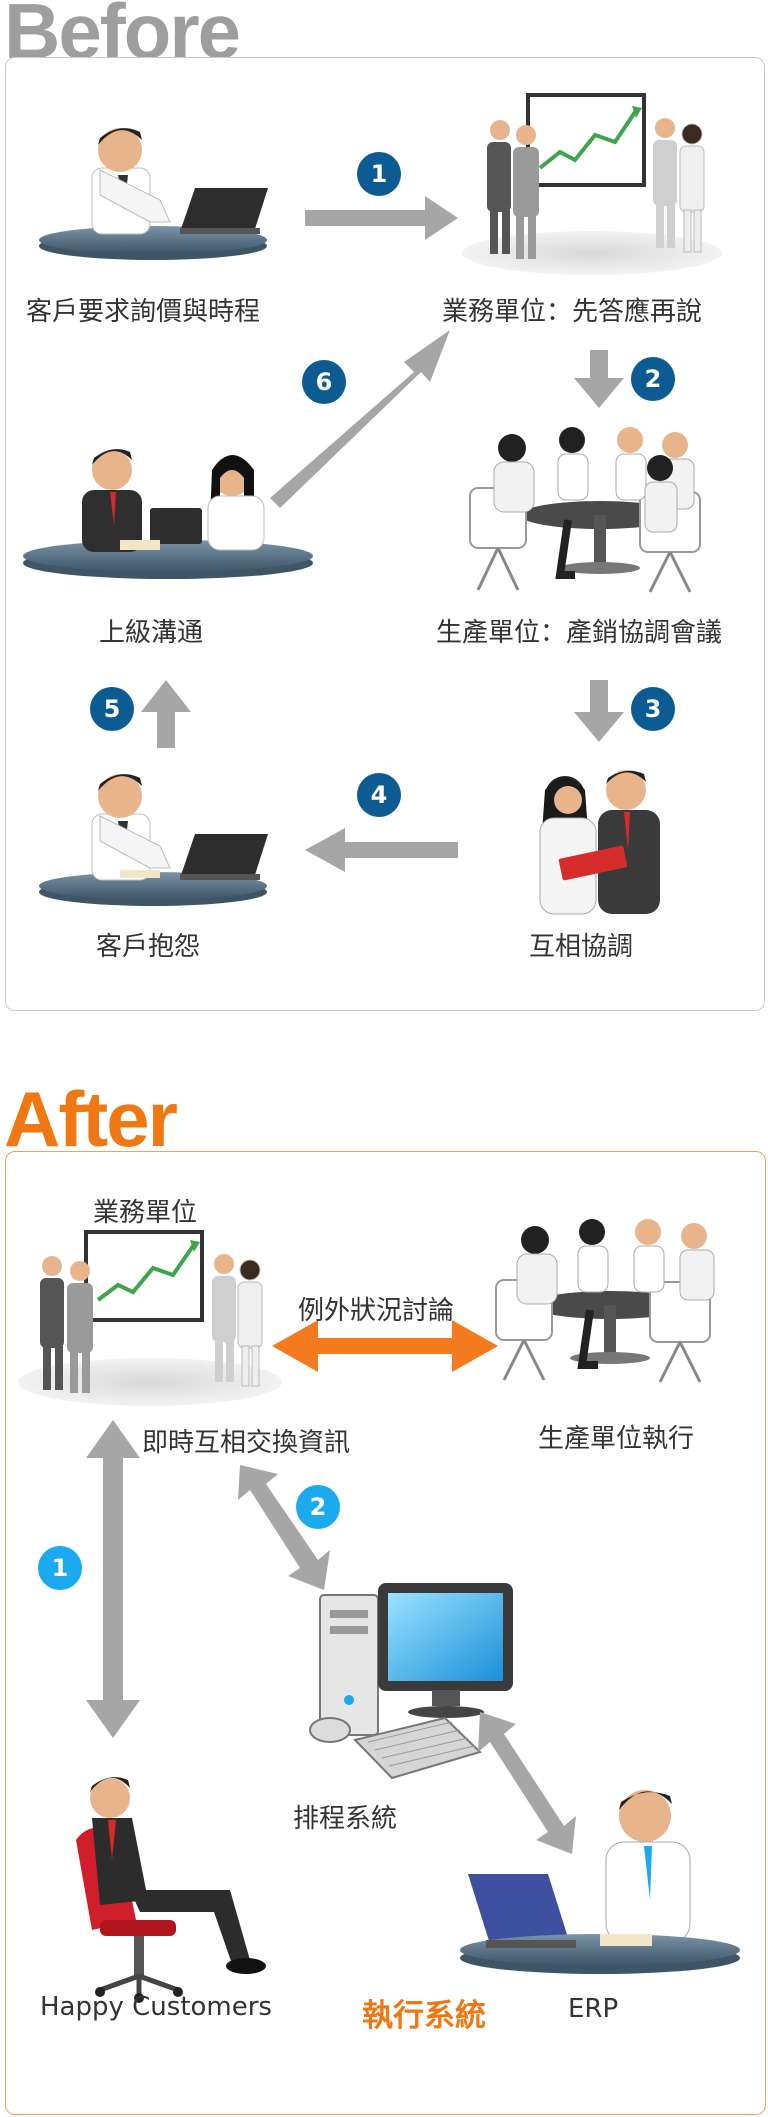 This screenshot has height=2117, width=768. What do you see at coordinates (145, 1213) in the screenshot?
I see `label-sales-unit: 業務單位` at bounding box center [145, 1213].